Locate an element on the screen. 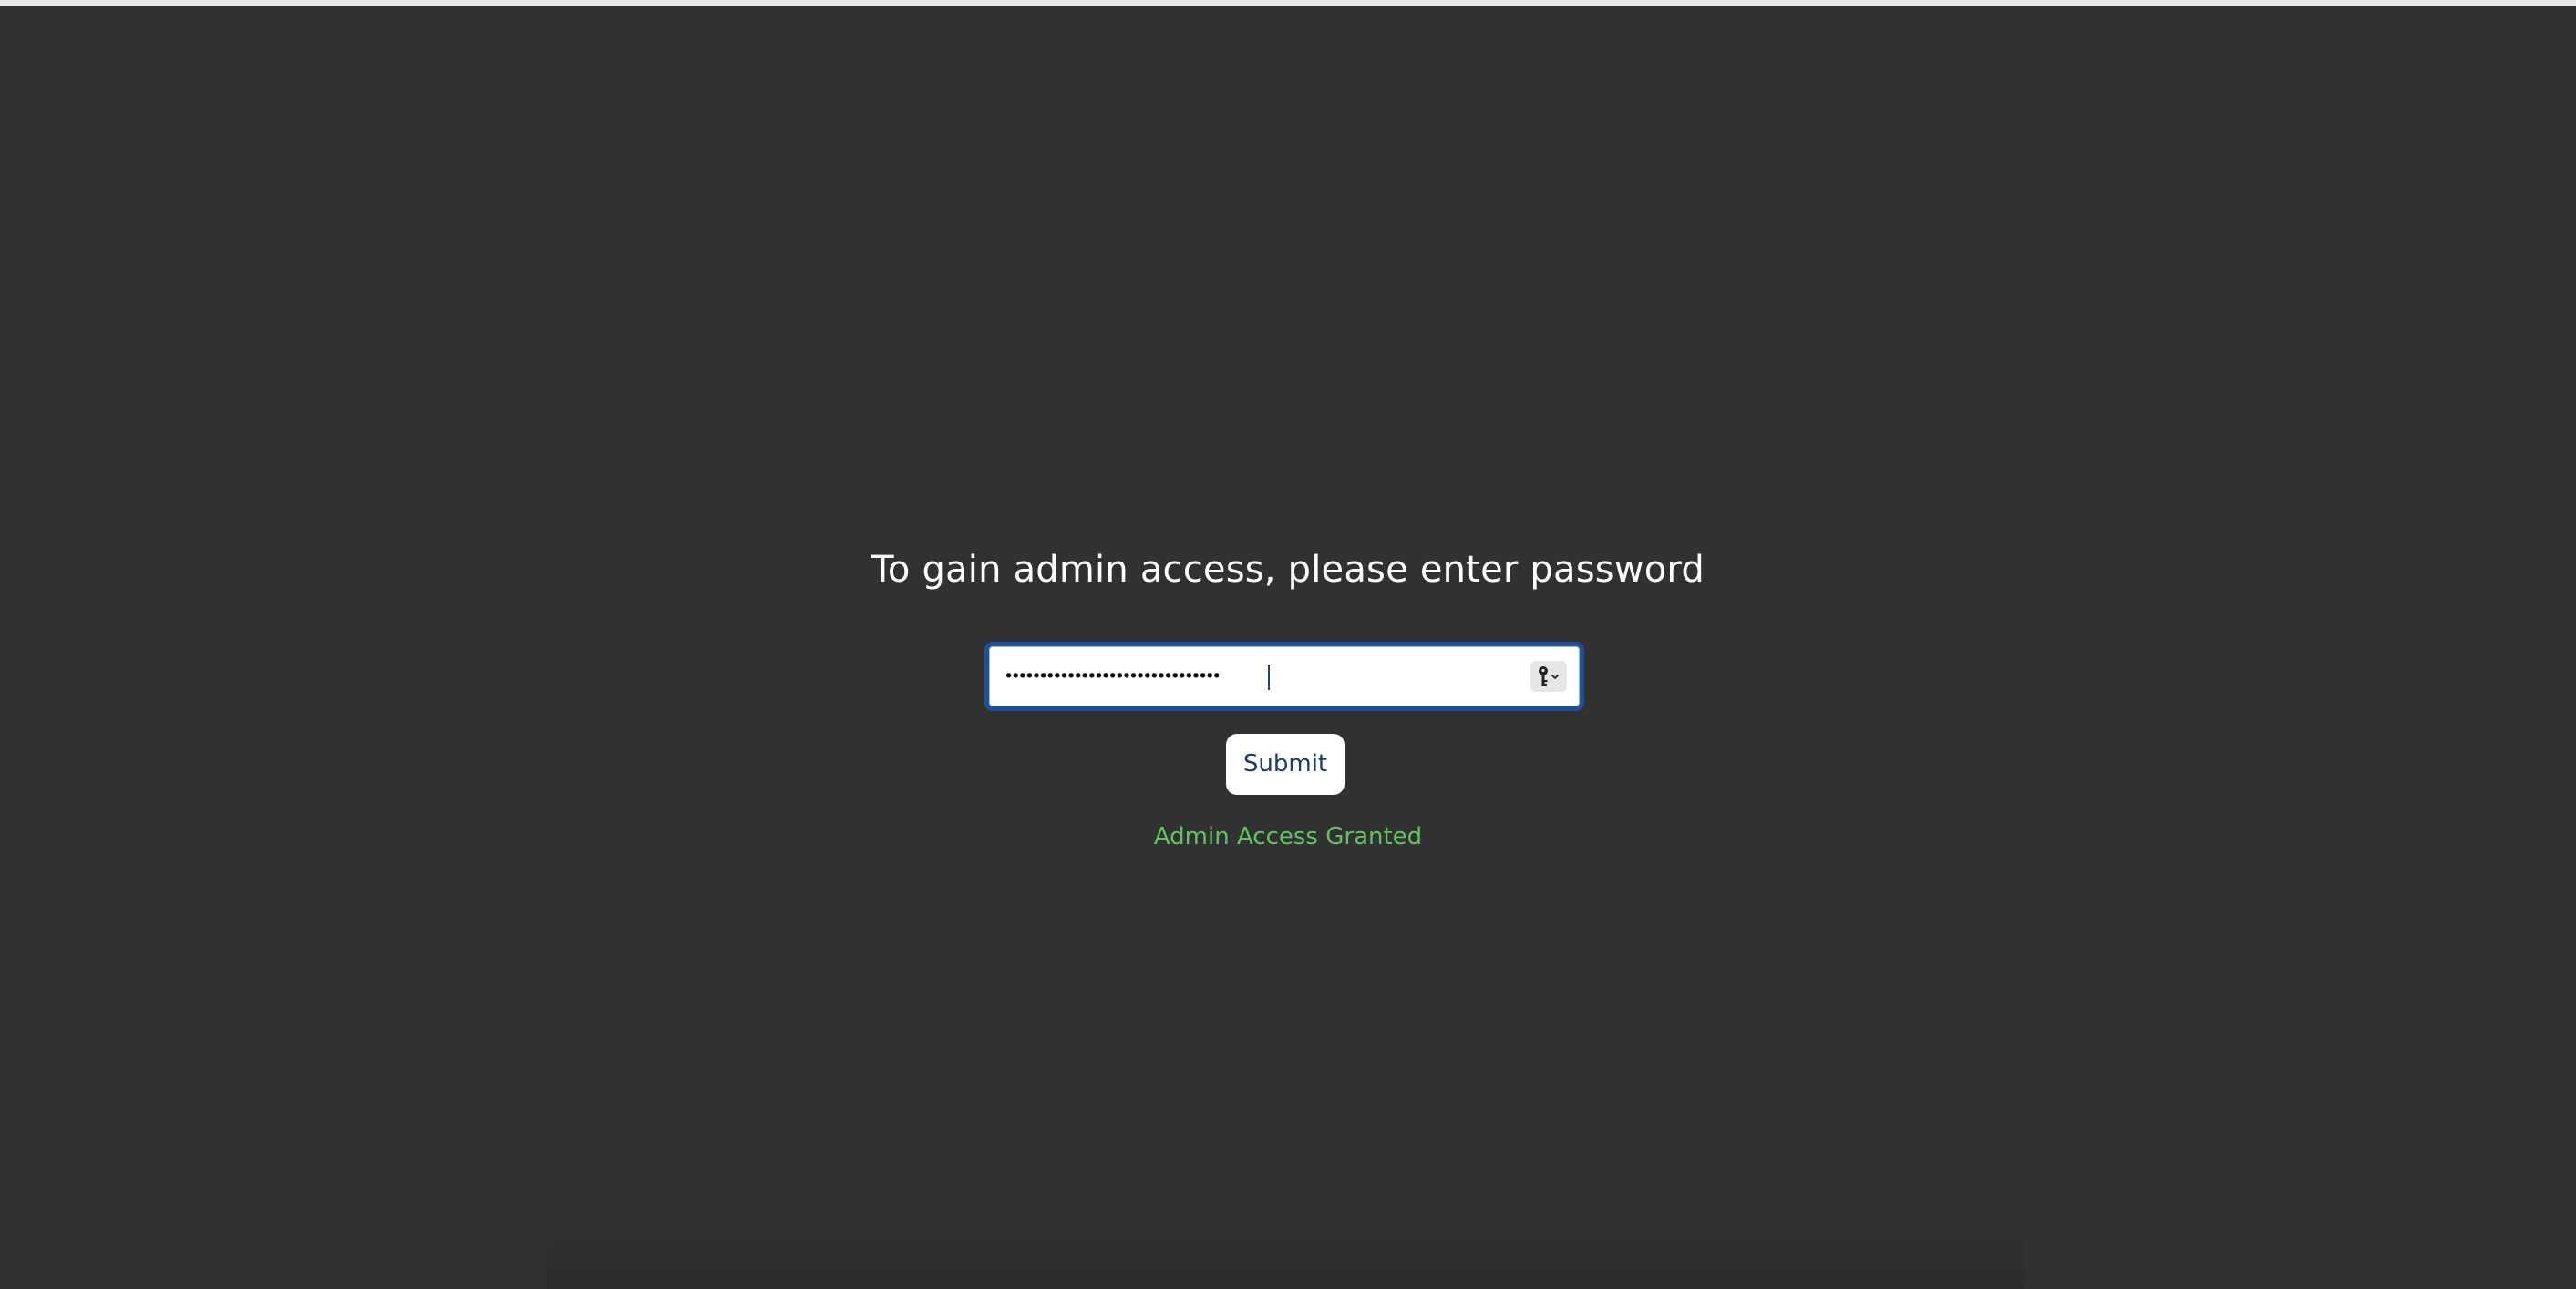 The height and width of the screenshot is (1289, 2576). bottom-shadow is located at coordinates (1285, 1250).